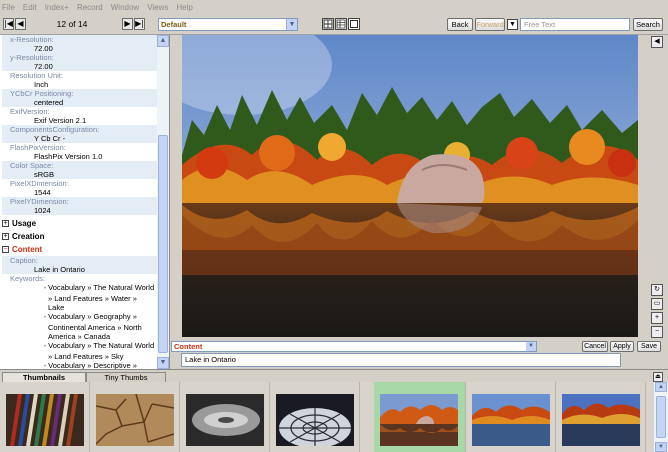  I want to click on property-row: PixelXDimension: 1544, so click(80, 188).